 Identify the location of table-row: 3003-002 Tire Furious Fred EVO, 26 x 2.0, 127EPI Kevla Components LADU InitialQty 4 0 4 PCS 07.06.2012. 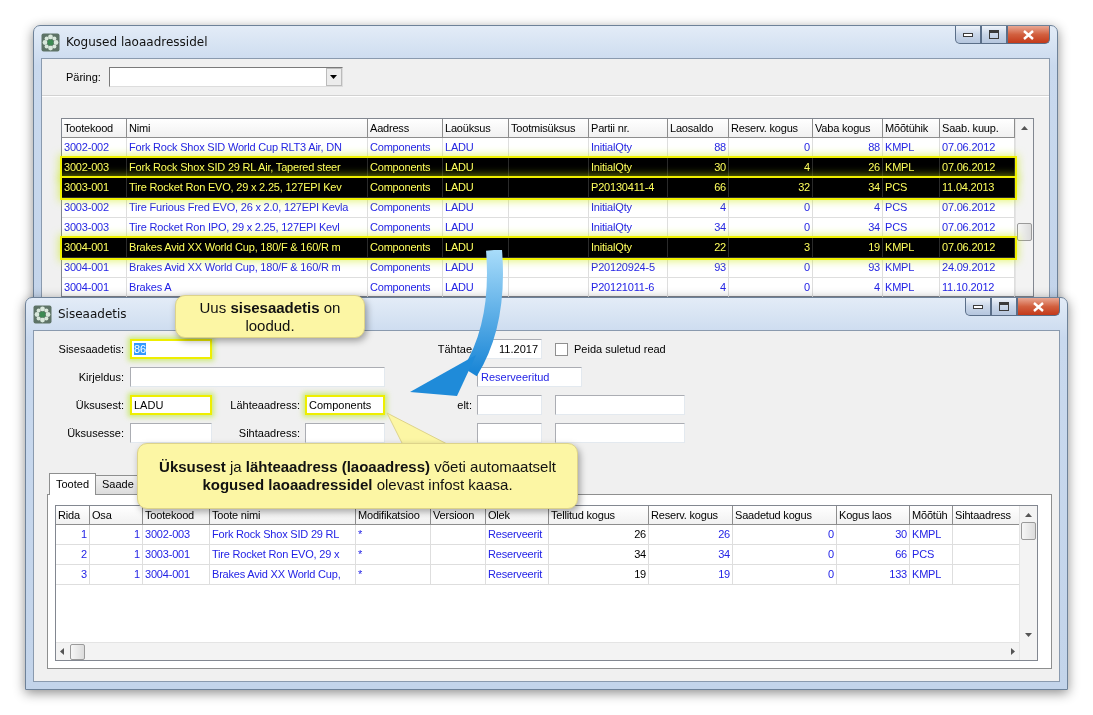
(538, 208).